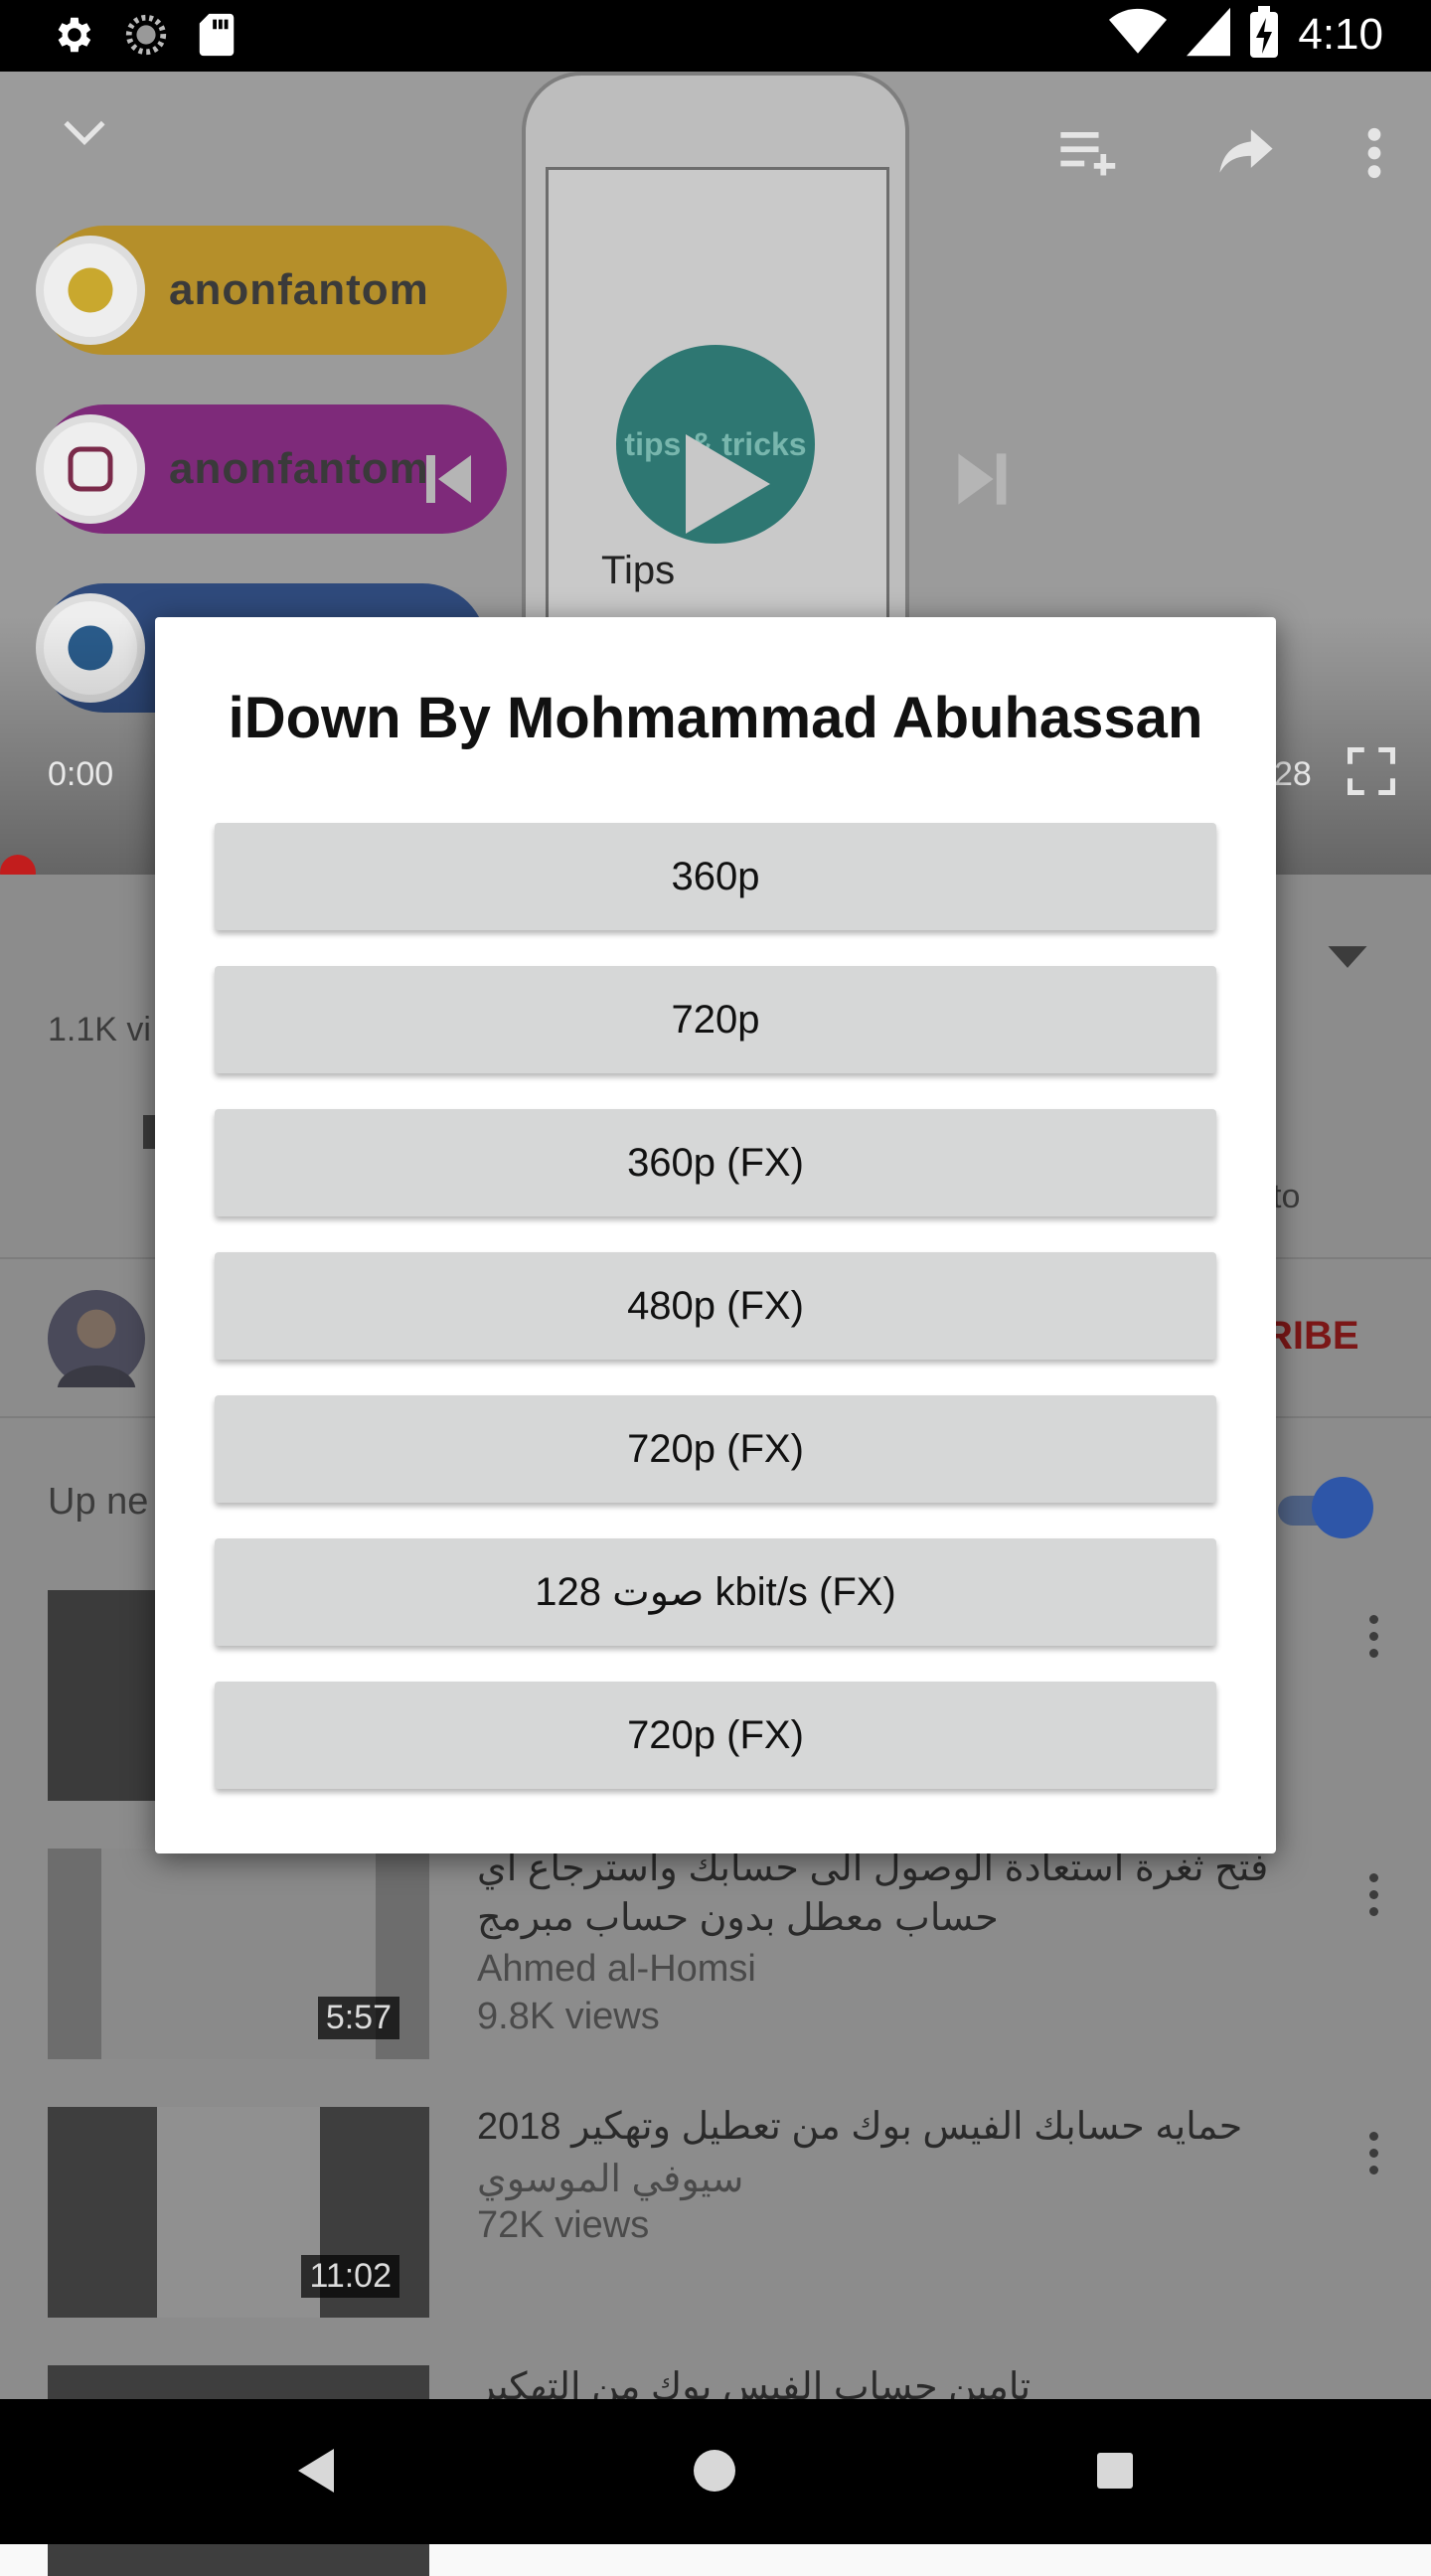  What do you see at coordinates (81, 774) in the screenshot?
I see `current-time: 0:00` at bounding box center [81, 774].